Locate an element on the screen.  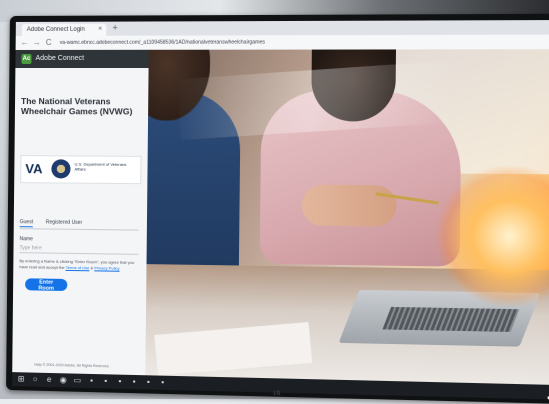
forward-arrow-icon: → is located at coordinates (37, 43).